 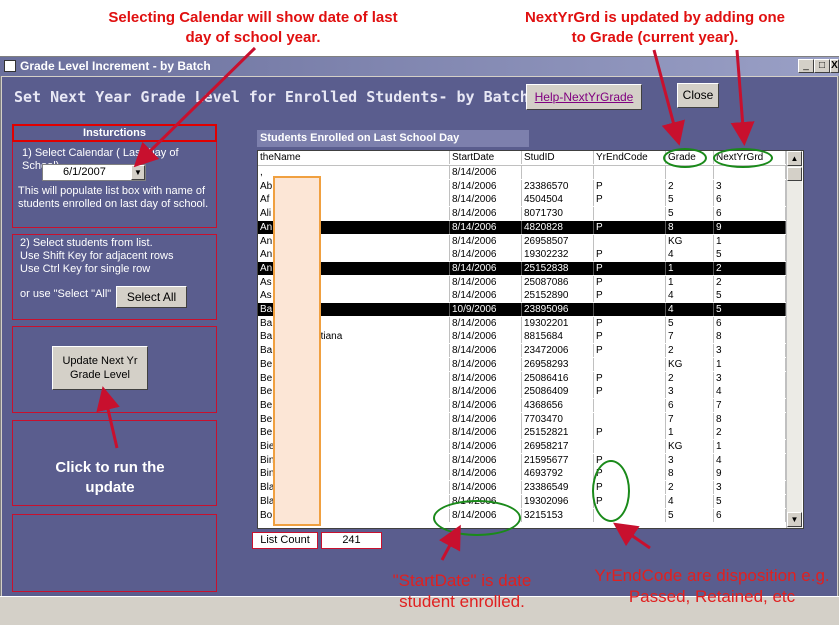 I want to click on chevron-down-icon: ▼, so click(x=138, y=172).